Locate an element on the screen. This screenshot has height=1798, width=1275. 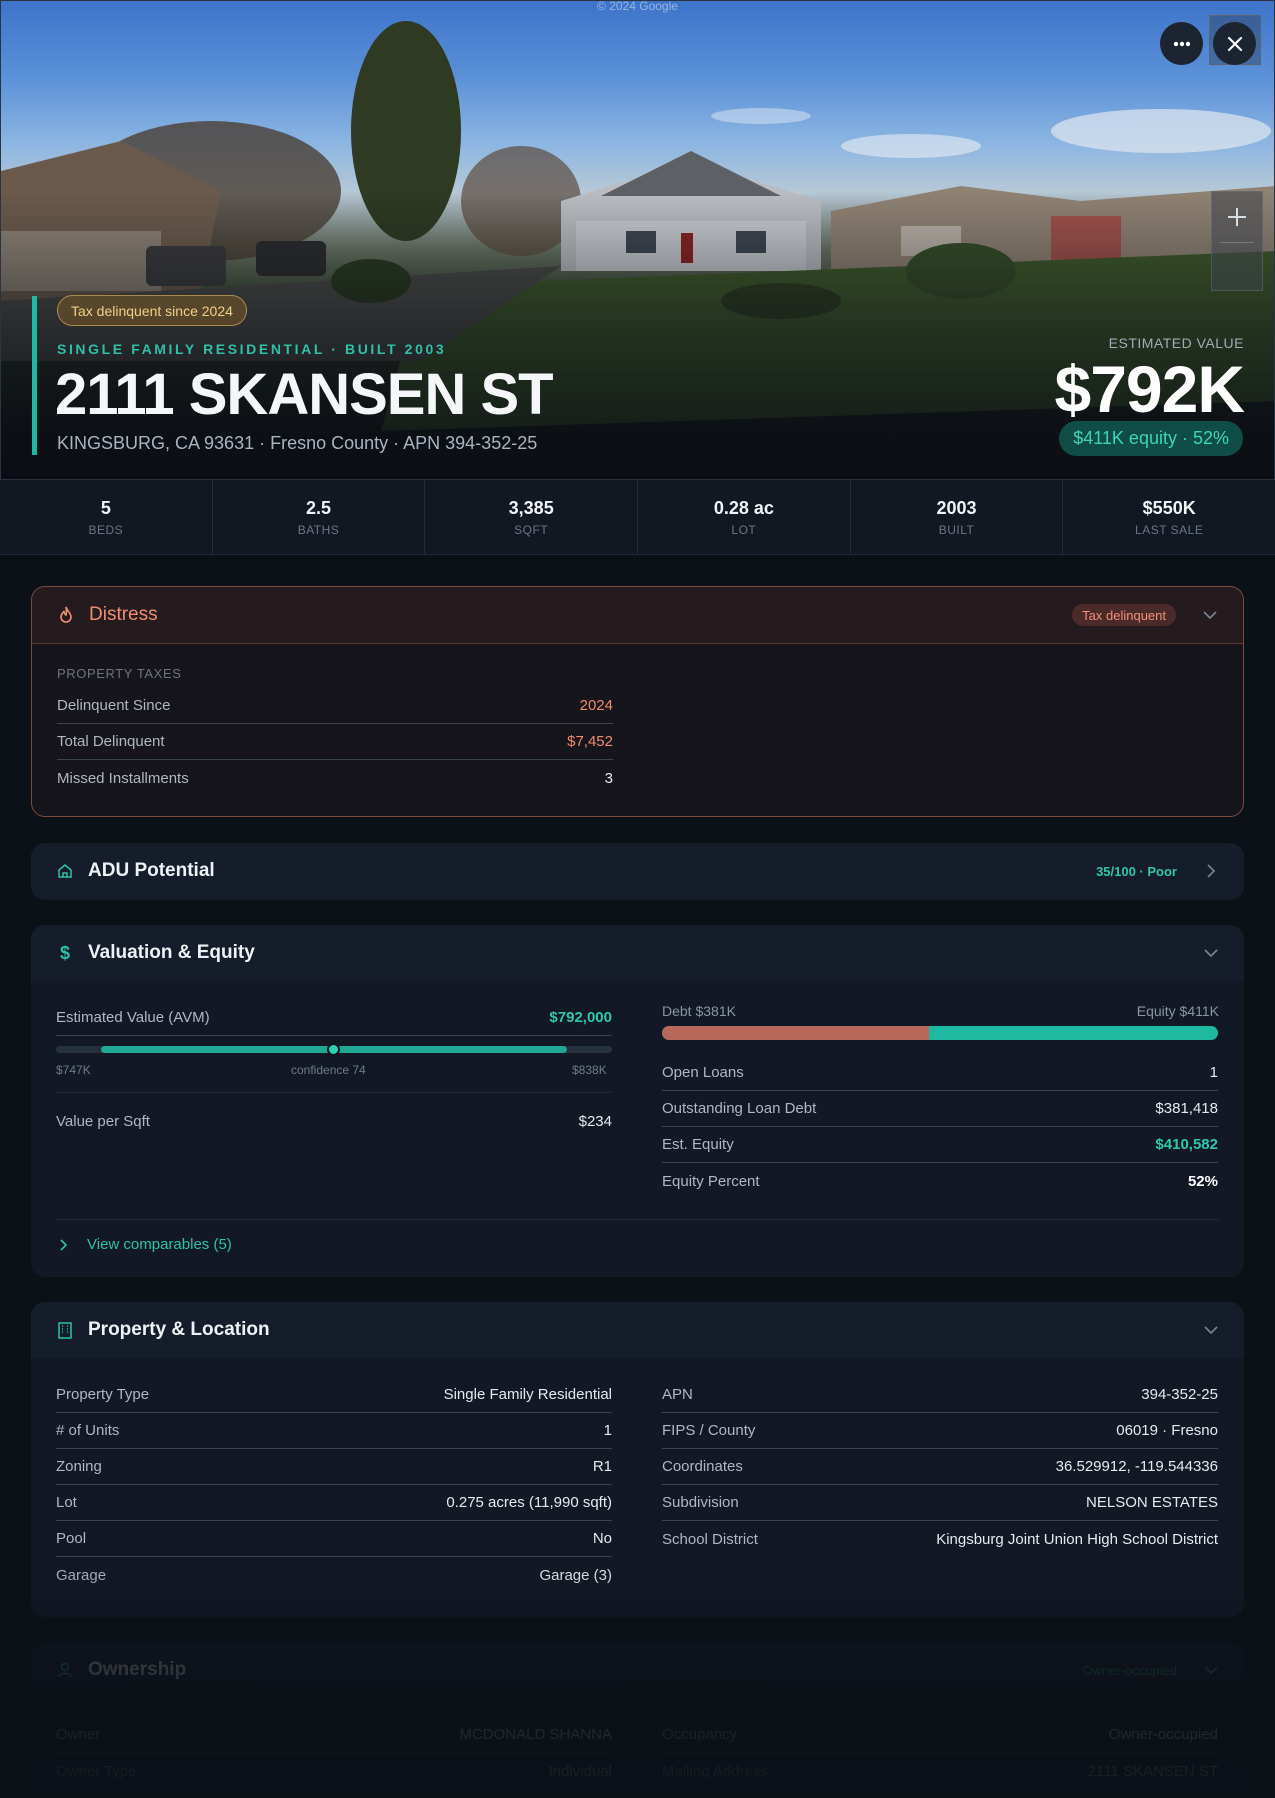
detail-row: Mailing Address 2111 SKANSEN ST is located at coordinates (940, 1771).